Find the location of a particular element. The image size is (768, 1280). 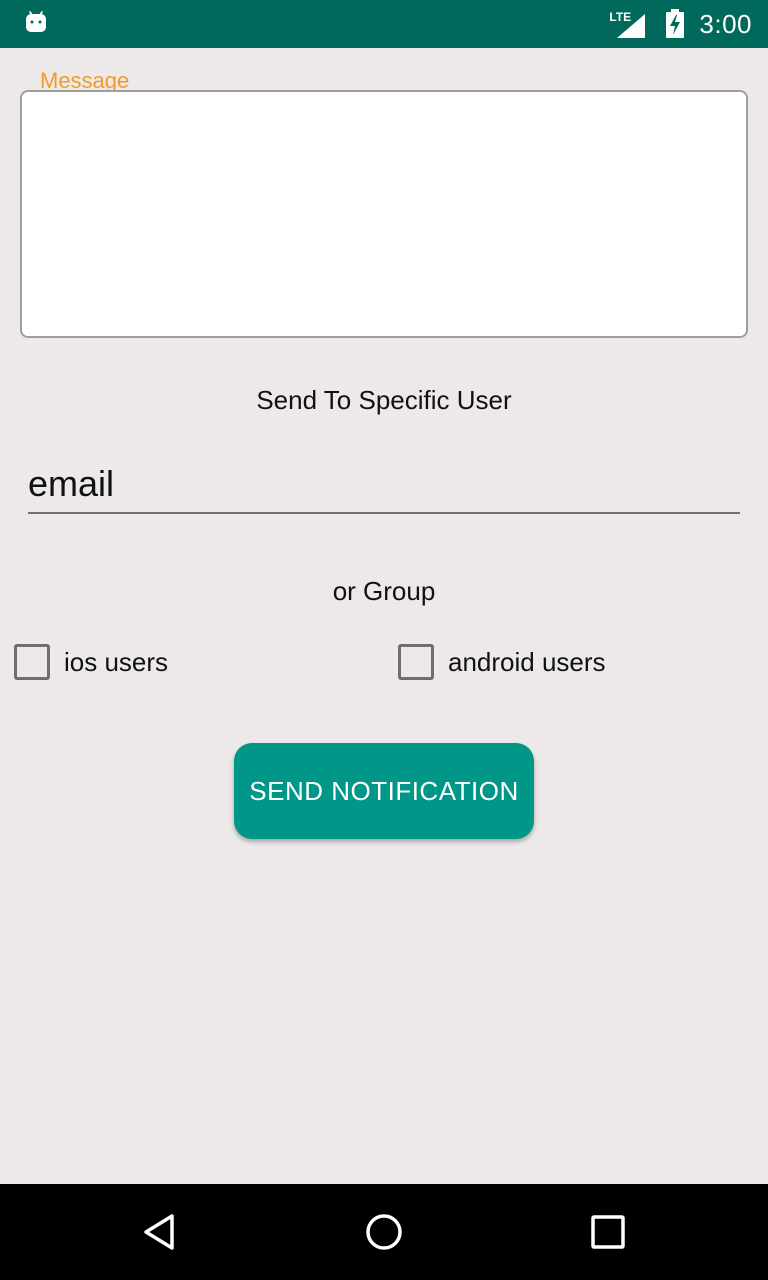

status-time: 3:00 is located at coordinates (725, 23).